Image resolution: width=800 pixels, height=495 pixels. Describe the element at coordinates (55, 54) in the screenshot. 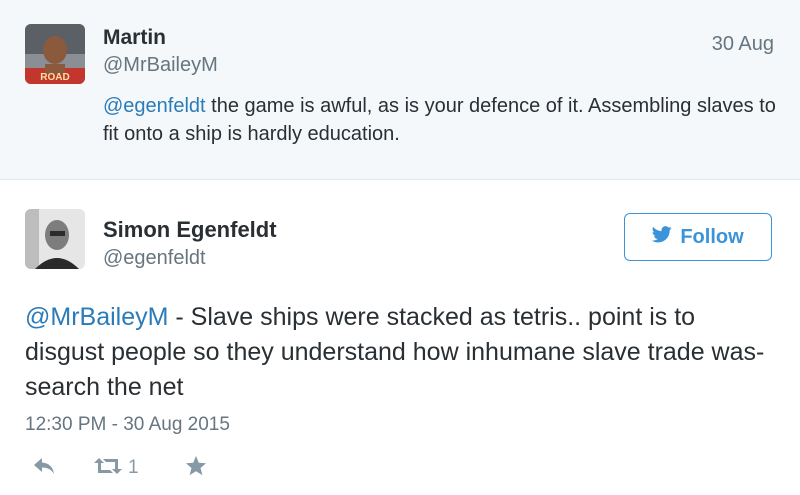

I see `avatar: ROAD` at that location.